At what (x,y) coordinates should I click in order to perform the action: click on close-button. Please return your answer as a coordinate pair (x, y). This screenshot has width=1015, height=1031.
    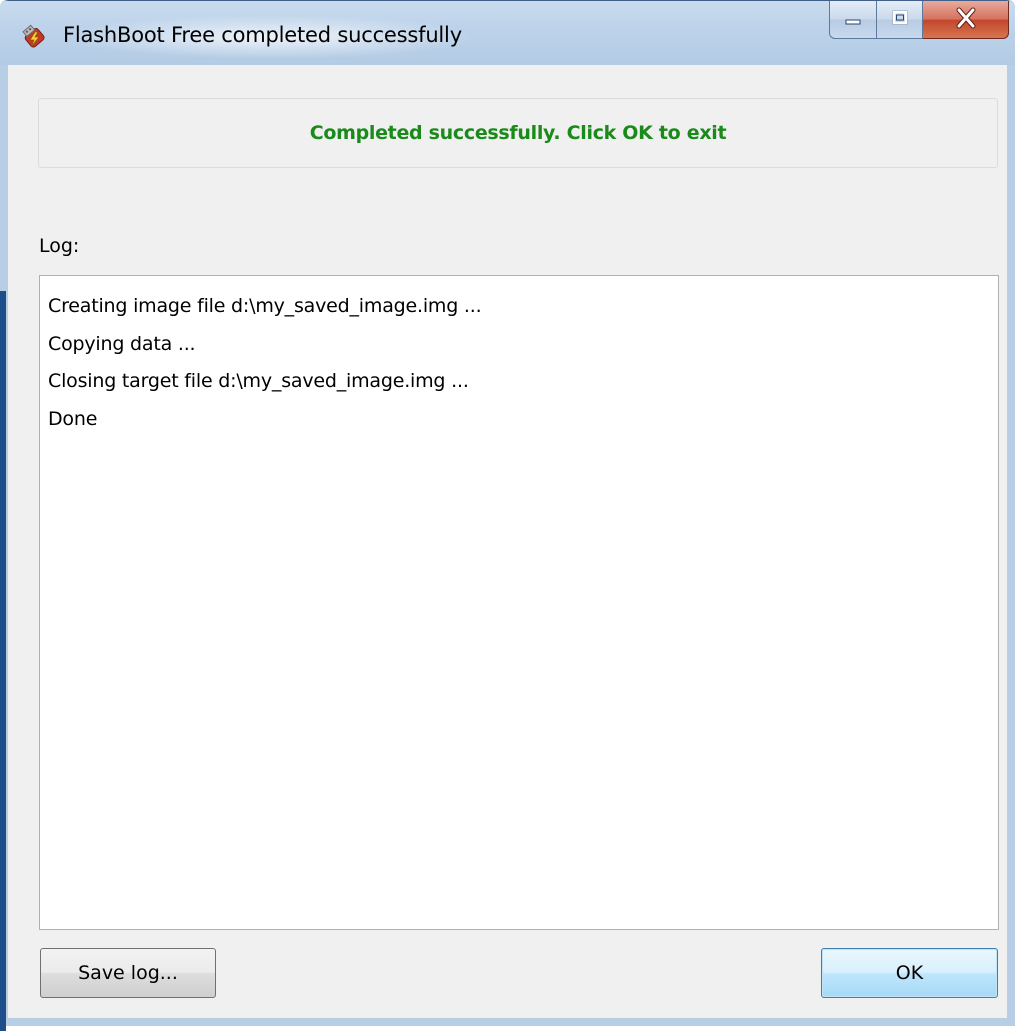
    Looking at the image, I should click on (966, 20).